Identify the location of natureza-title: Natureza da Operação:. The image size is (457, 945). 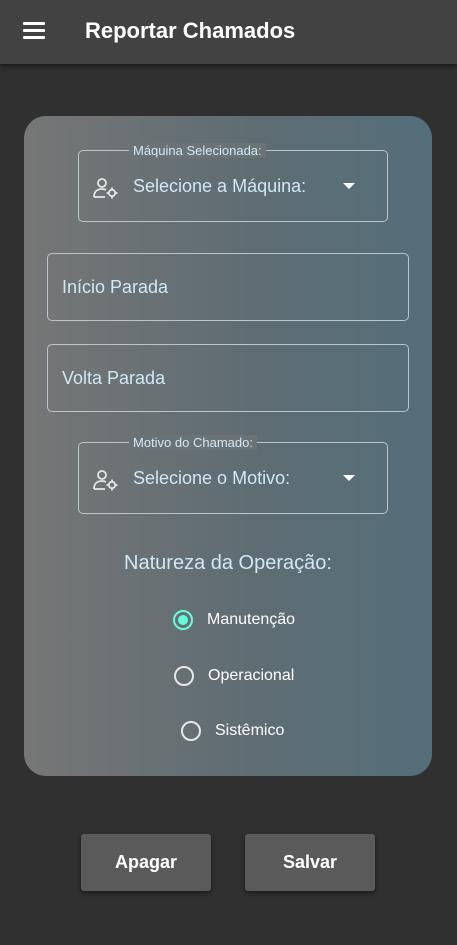
(228, 563).